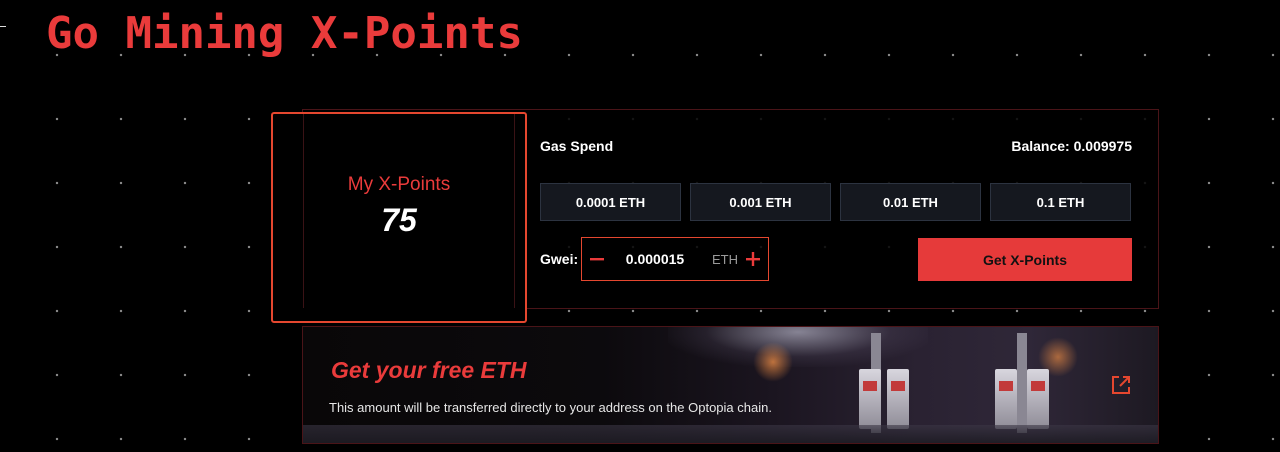 This screenshot has width=1280, height=452. Describe the element at coordinates (577, 146) in the screenshot. I see `gas-spend-label: Gas Spend` at that location.